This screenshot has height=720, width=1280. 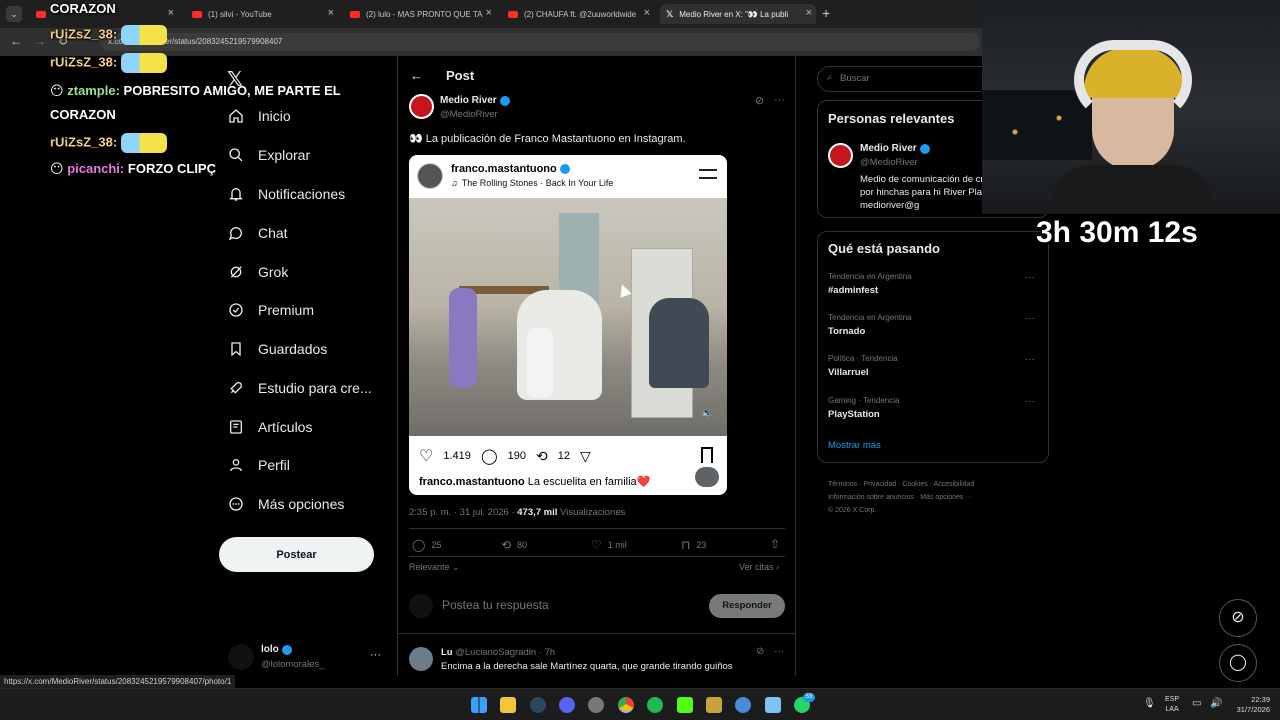 I want to click on microphone-icon: 🎙, so click(x=1149, y=703).